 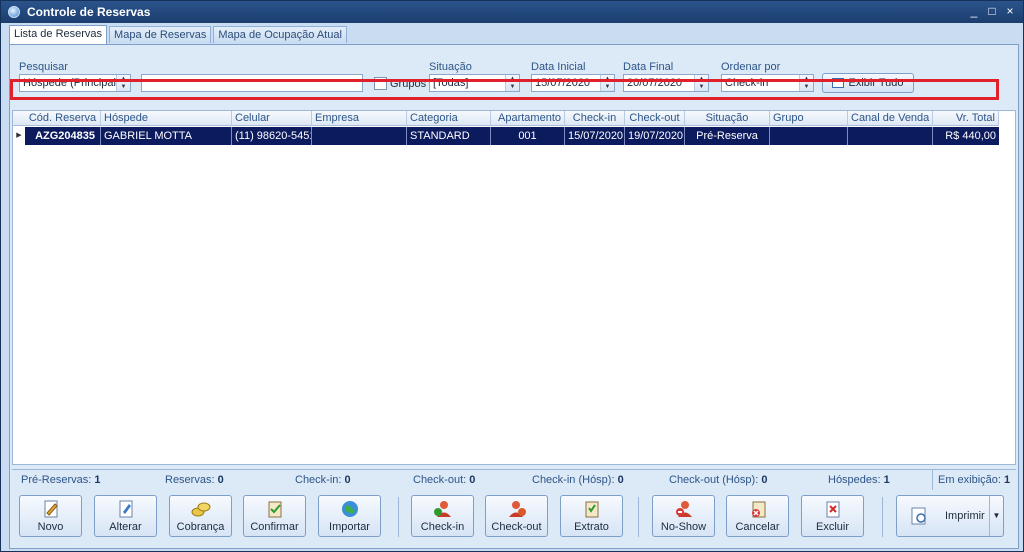 I want to click on cell-categoria: STANDARD, so click(x=449, y=136).